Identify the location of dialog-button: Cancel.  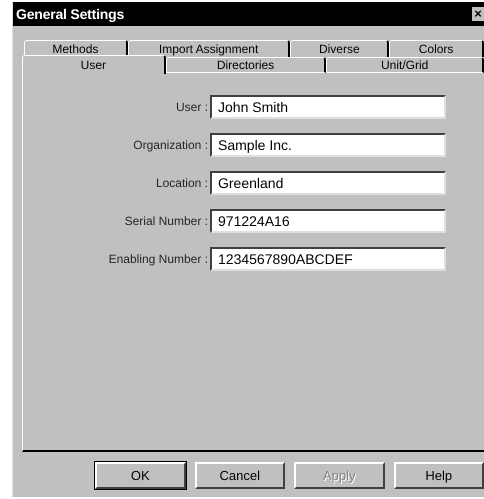
(239, 475).